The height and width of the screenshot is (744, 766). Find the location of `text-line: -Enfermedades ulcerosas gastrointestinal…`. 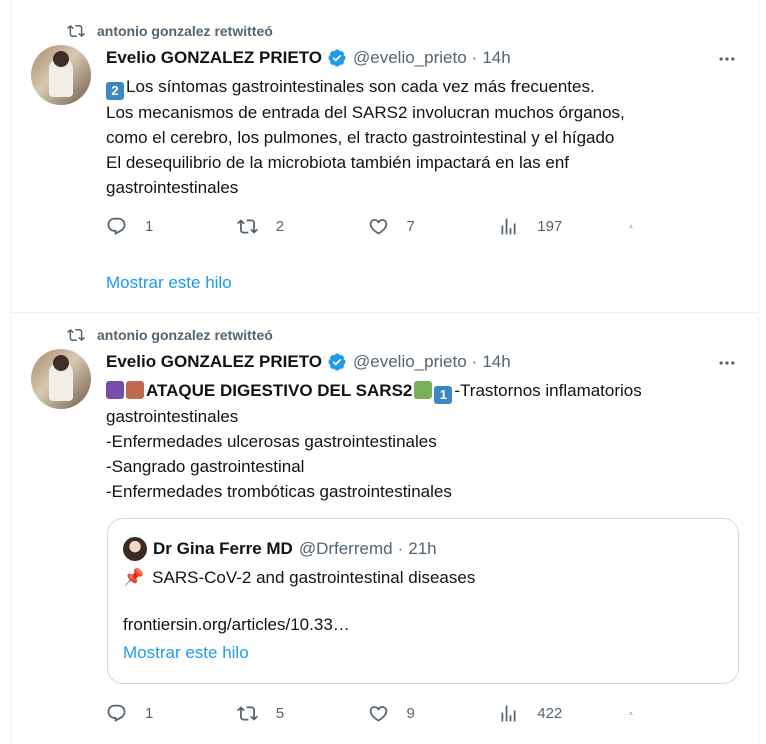

text-line: -Enfermedades ulcerosas gastrointestinal… is located at coordinates (271, 441).